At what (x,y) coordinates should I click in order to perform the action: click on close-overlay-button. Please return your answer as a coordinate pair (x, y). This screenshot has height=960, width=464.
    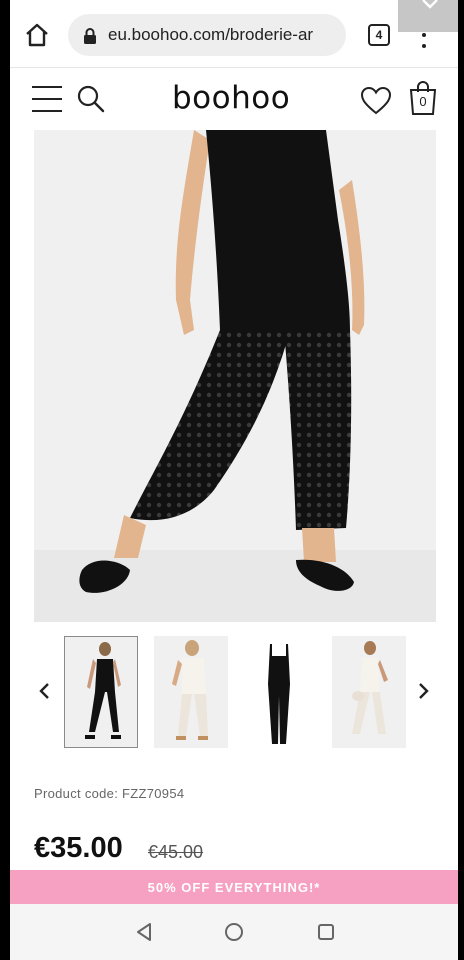
    Looking at the image, I should click on (428, 16).